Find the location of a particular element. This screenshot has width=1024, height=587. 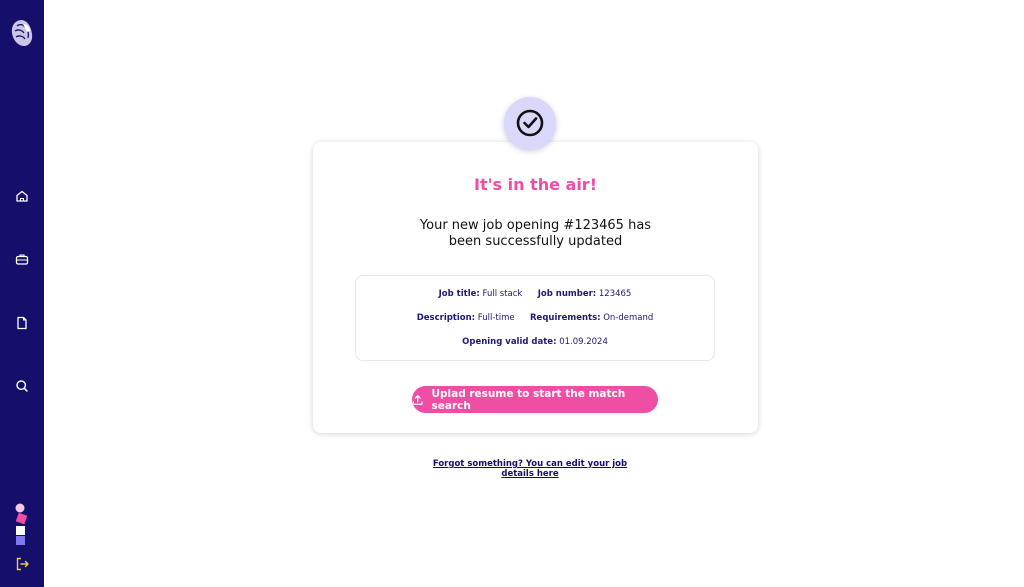

document-icon is located at coordinates (22, 323).